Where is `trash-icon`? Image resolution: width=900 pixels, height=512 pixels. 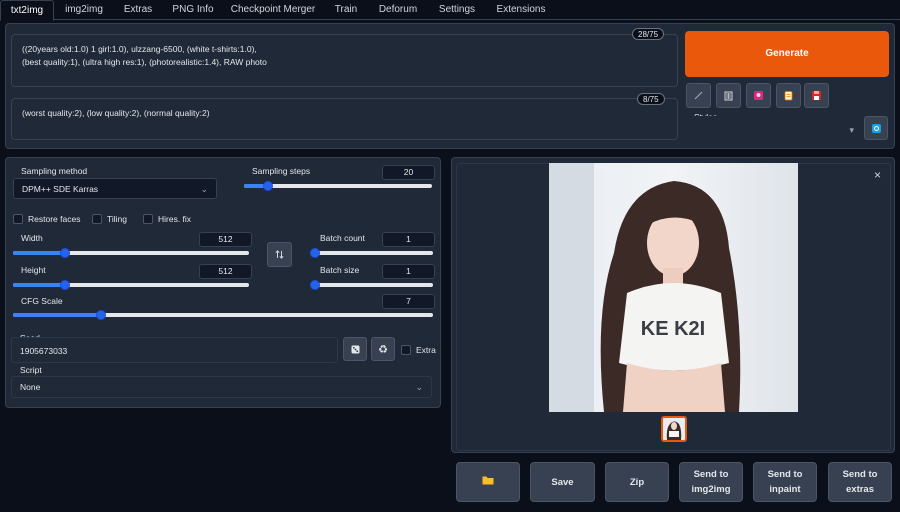 trash-icon is located at coordinates (728, 95).